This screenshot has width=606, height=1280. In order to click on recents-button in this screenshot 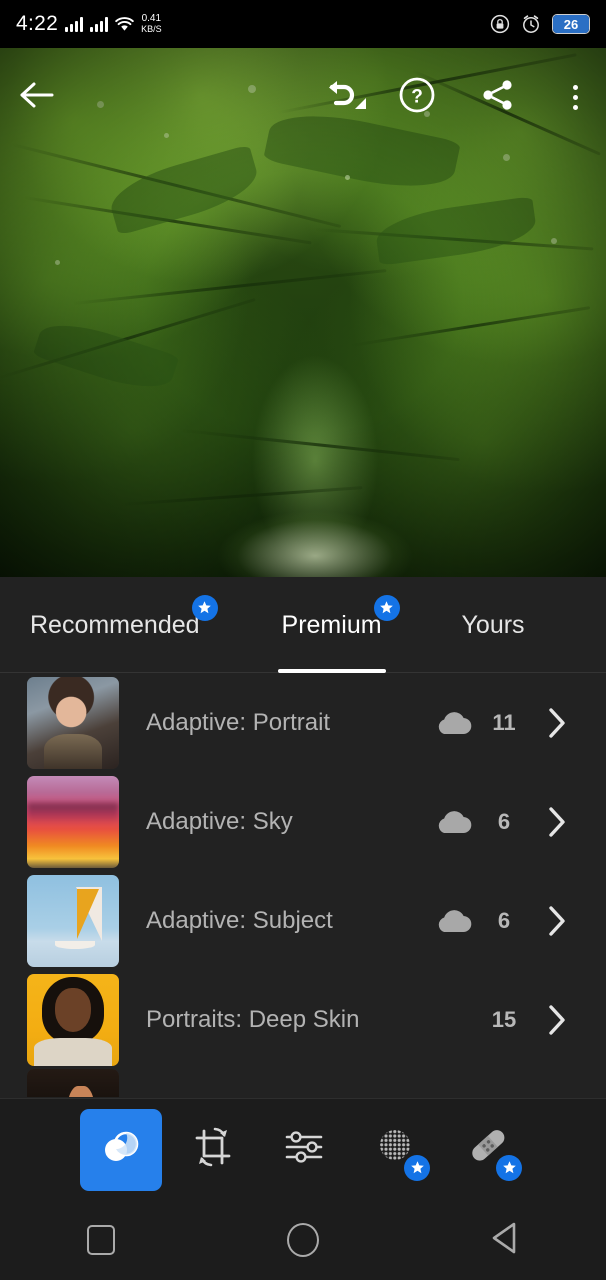, I will do `click(101, 1240)`.